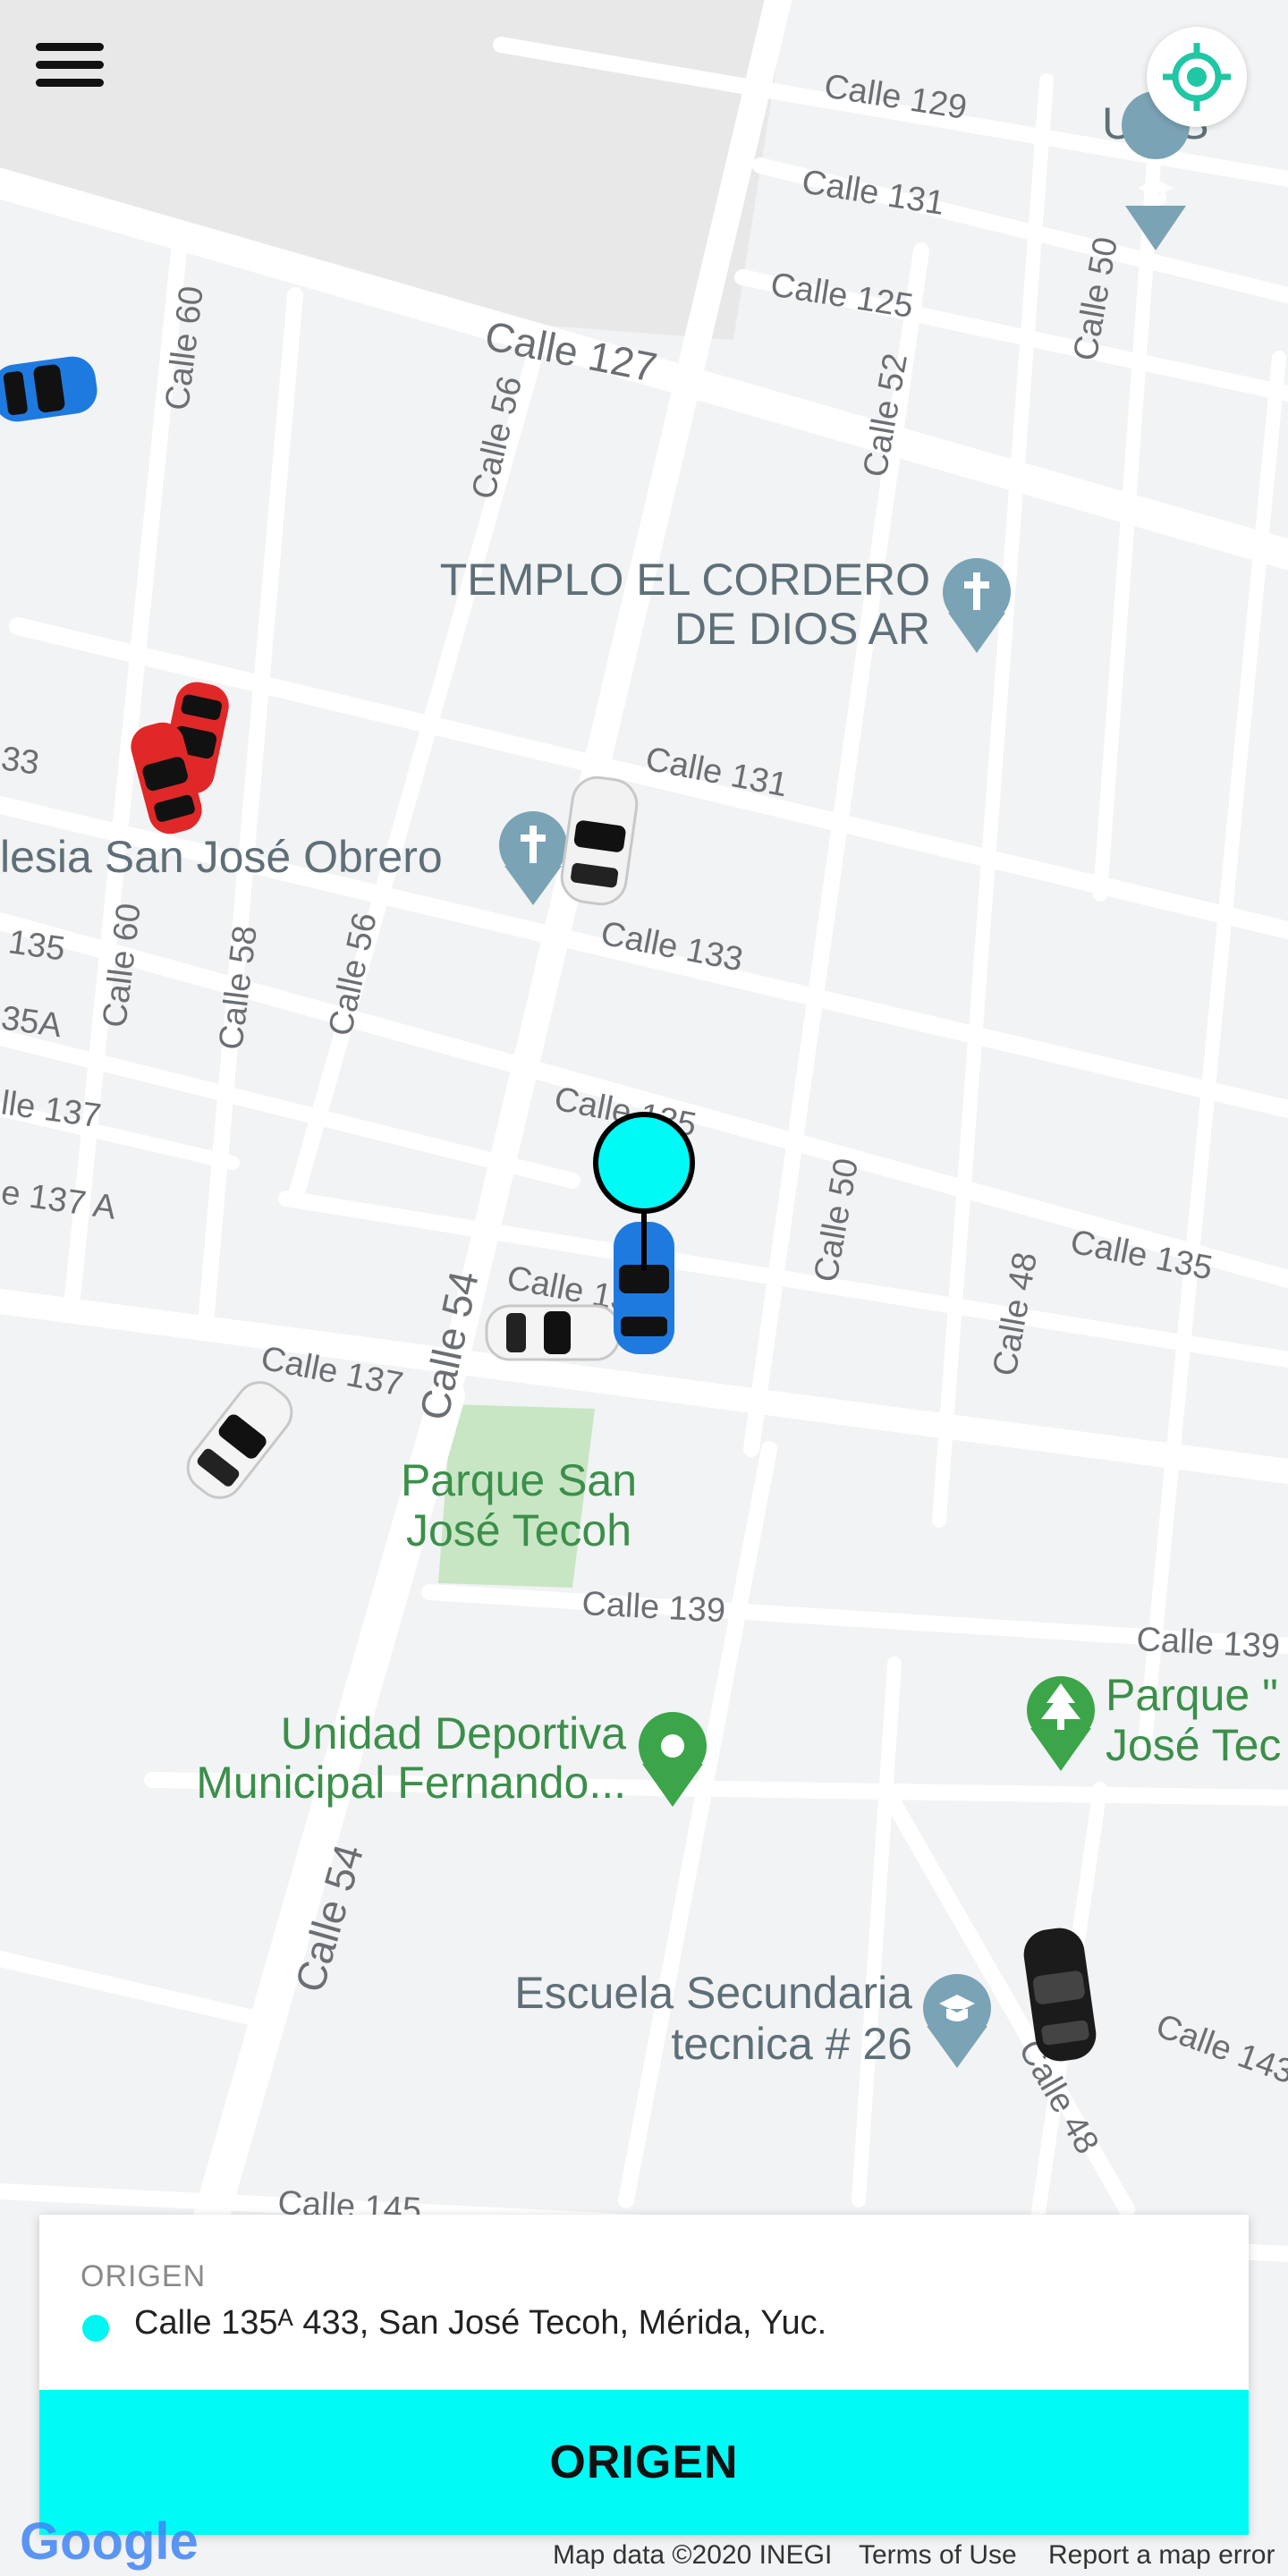 Image resolution: width=1288 pixels, height=2576 pixels. What do you see at coordinates (20, 761) in the screenshot?
I see `street-label-calle-33: 33` at bounding box center [20, 761].